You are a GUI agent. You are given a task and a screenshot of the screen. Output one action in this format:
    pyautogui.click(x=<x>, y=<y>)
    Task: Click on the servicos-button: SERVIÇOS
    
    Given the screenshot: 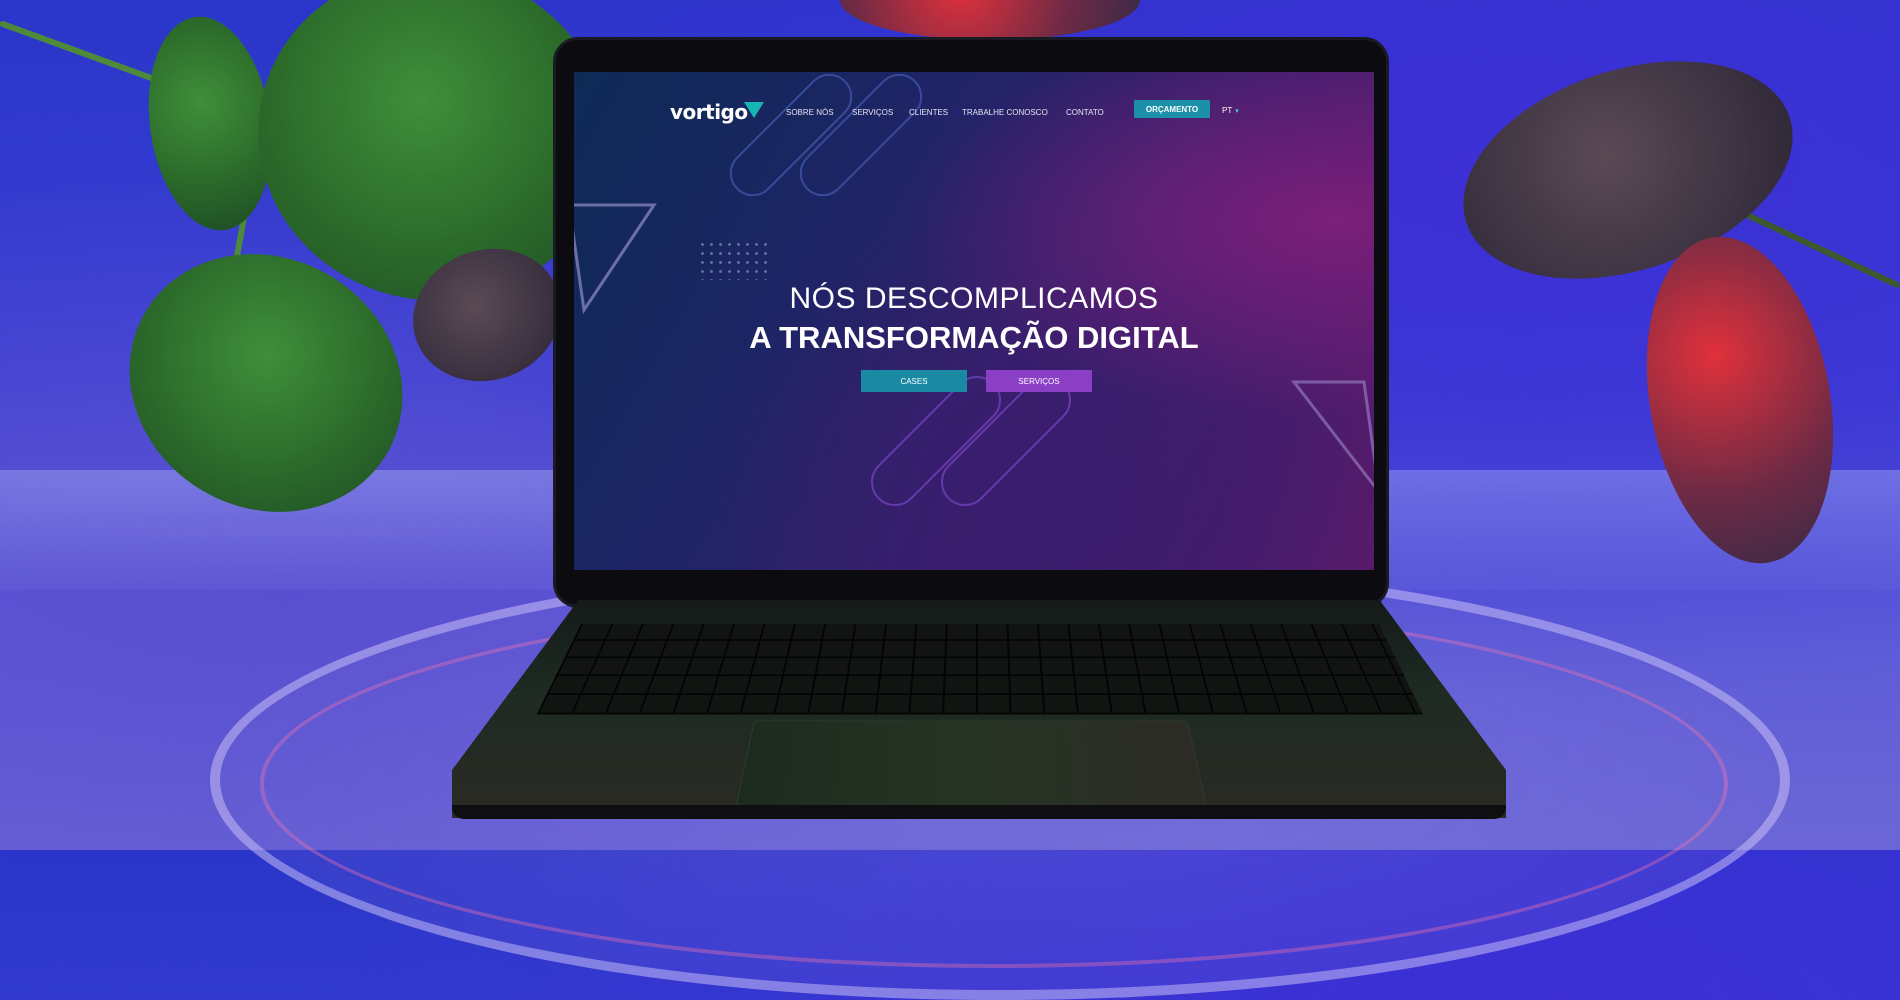 What is the action you would take?
    pyautogui.click(x=1039, y=381)
    